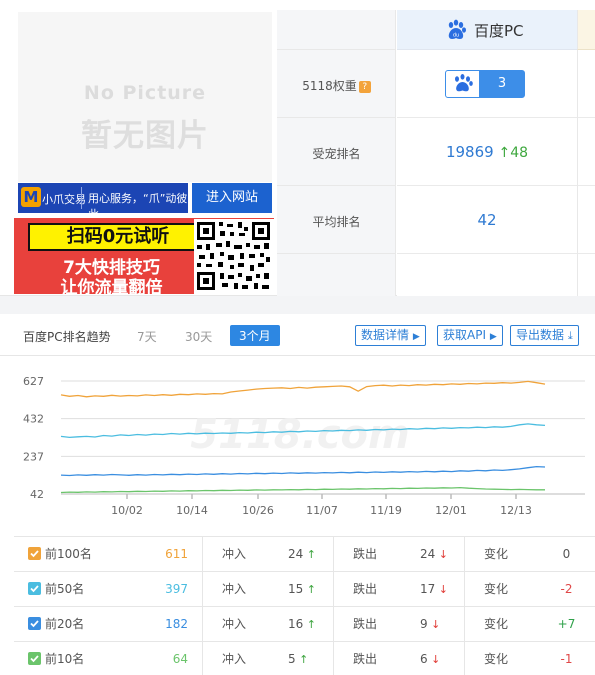 This screenshot has width=595, height=675. What do you see at coordinates (103, 202) in the screenshot?
I see `ad-bar-brand-area: M 小爪交易 用心服务，“爪”动彼此` at bounding box center [103, 202].